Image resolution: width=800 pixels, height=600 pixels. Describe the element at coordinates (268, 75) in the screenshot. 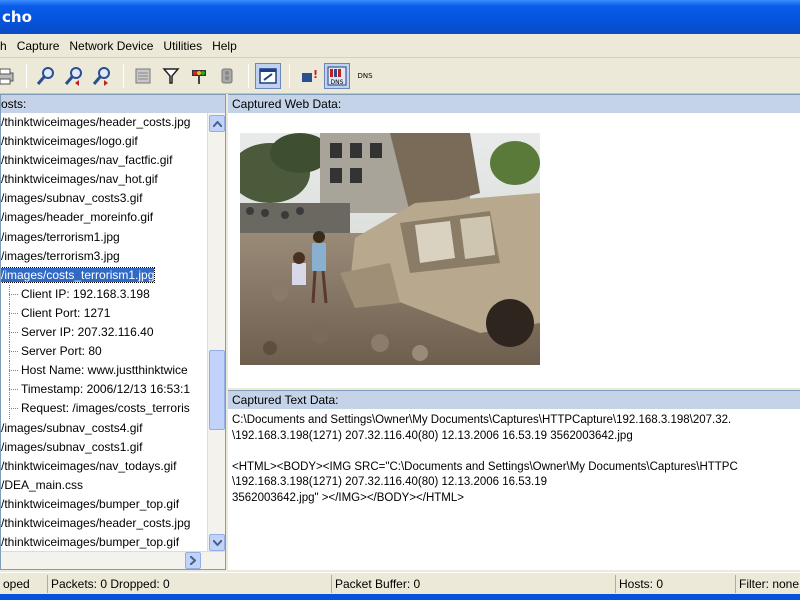

I see `capture-window-icon` at that location.